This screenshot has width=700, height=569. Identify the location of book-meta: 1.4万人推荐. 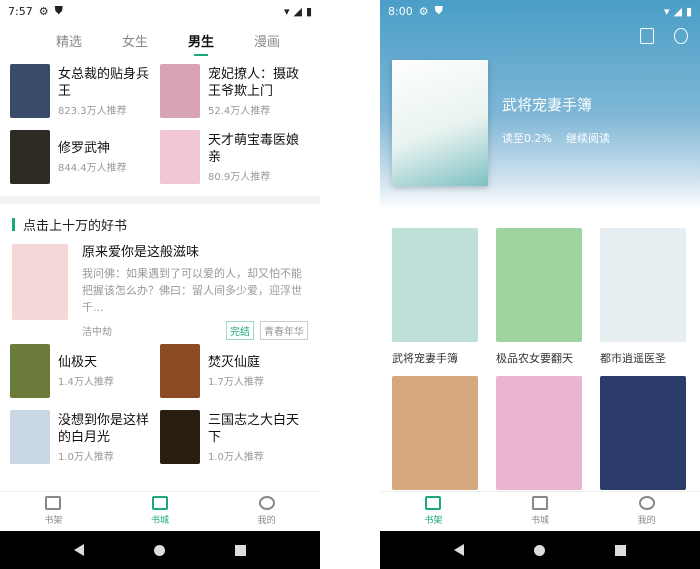
(86, 382).